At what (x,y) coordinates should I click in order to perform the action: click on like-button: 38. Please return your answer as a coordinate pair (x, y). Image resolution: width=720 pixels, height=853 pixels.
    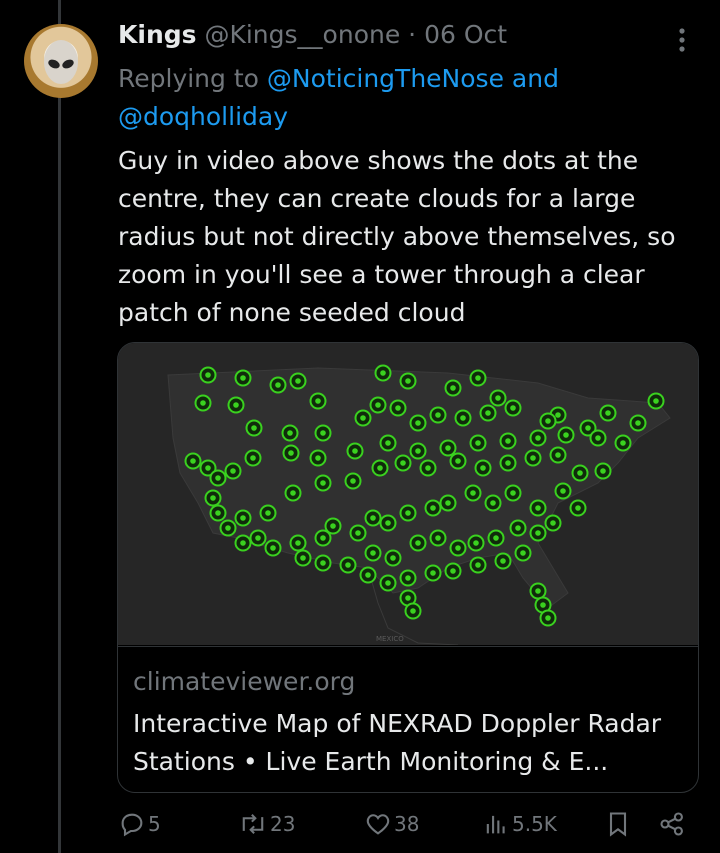
    Looking at the image, I should click on (391, 824).